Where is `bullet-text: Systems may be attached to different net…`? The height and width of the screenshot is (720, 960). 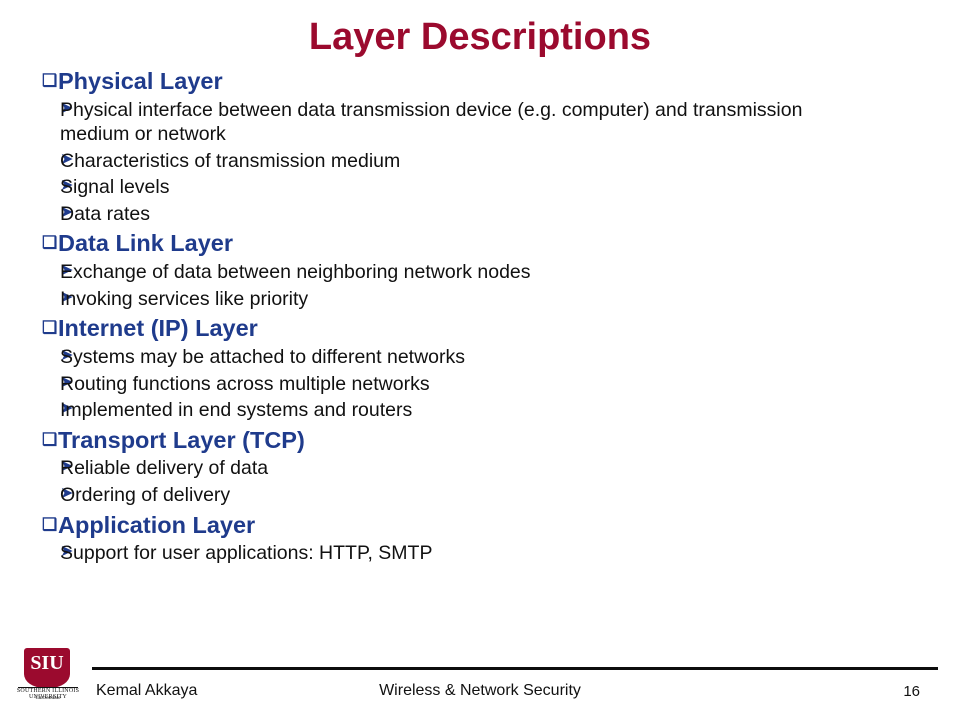
bullet-text: Systems may be attached to different net… is located at coordinates (263, 356).